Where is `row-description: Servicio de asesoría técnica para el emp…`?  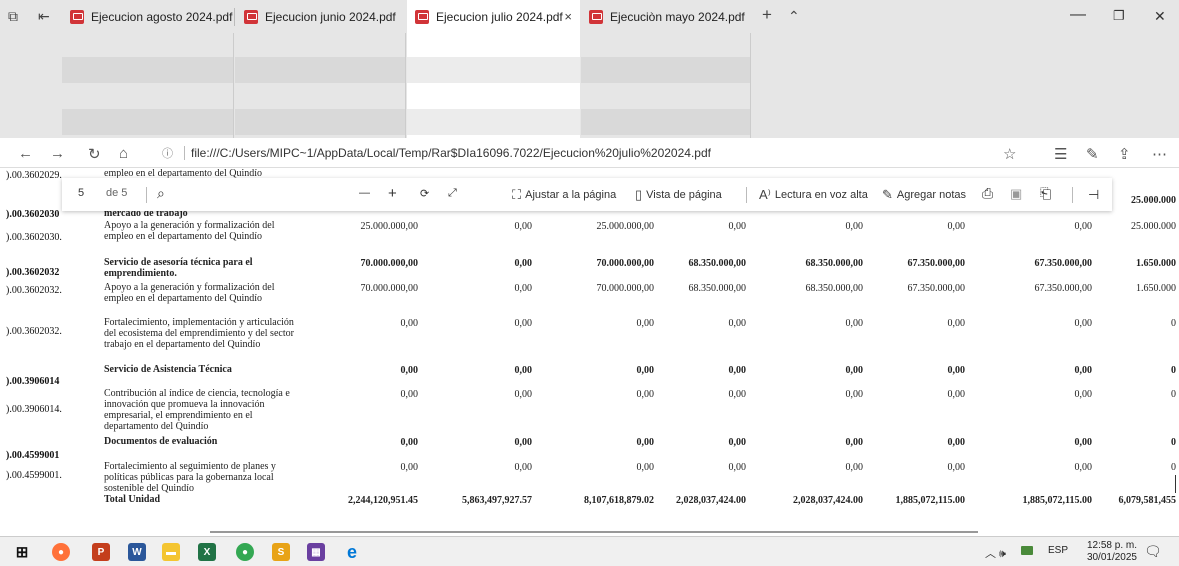 row-description: Servicio de asesoría técnica para el emp… is located at coordinates (178, 268).